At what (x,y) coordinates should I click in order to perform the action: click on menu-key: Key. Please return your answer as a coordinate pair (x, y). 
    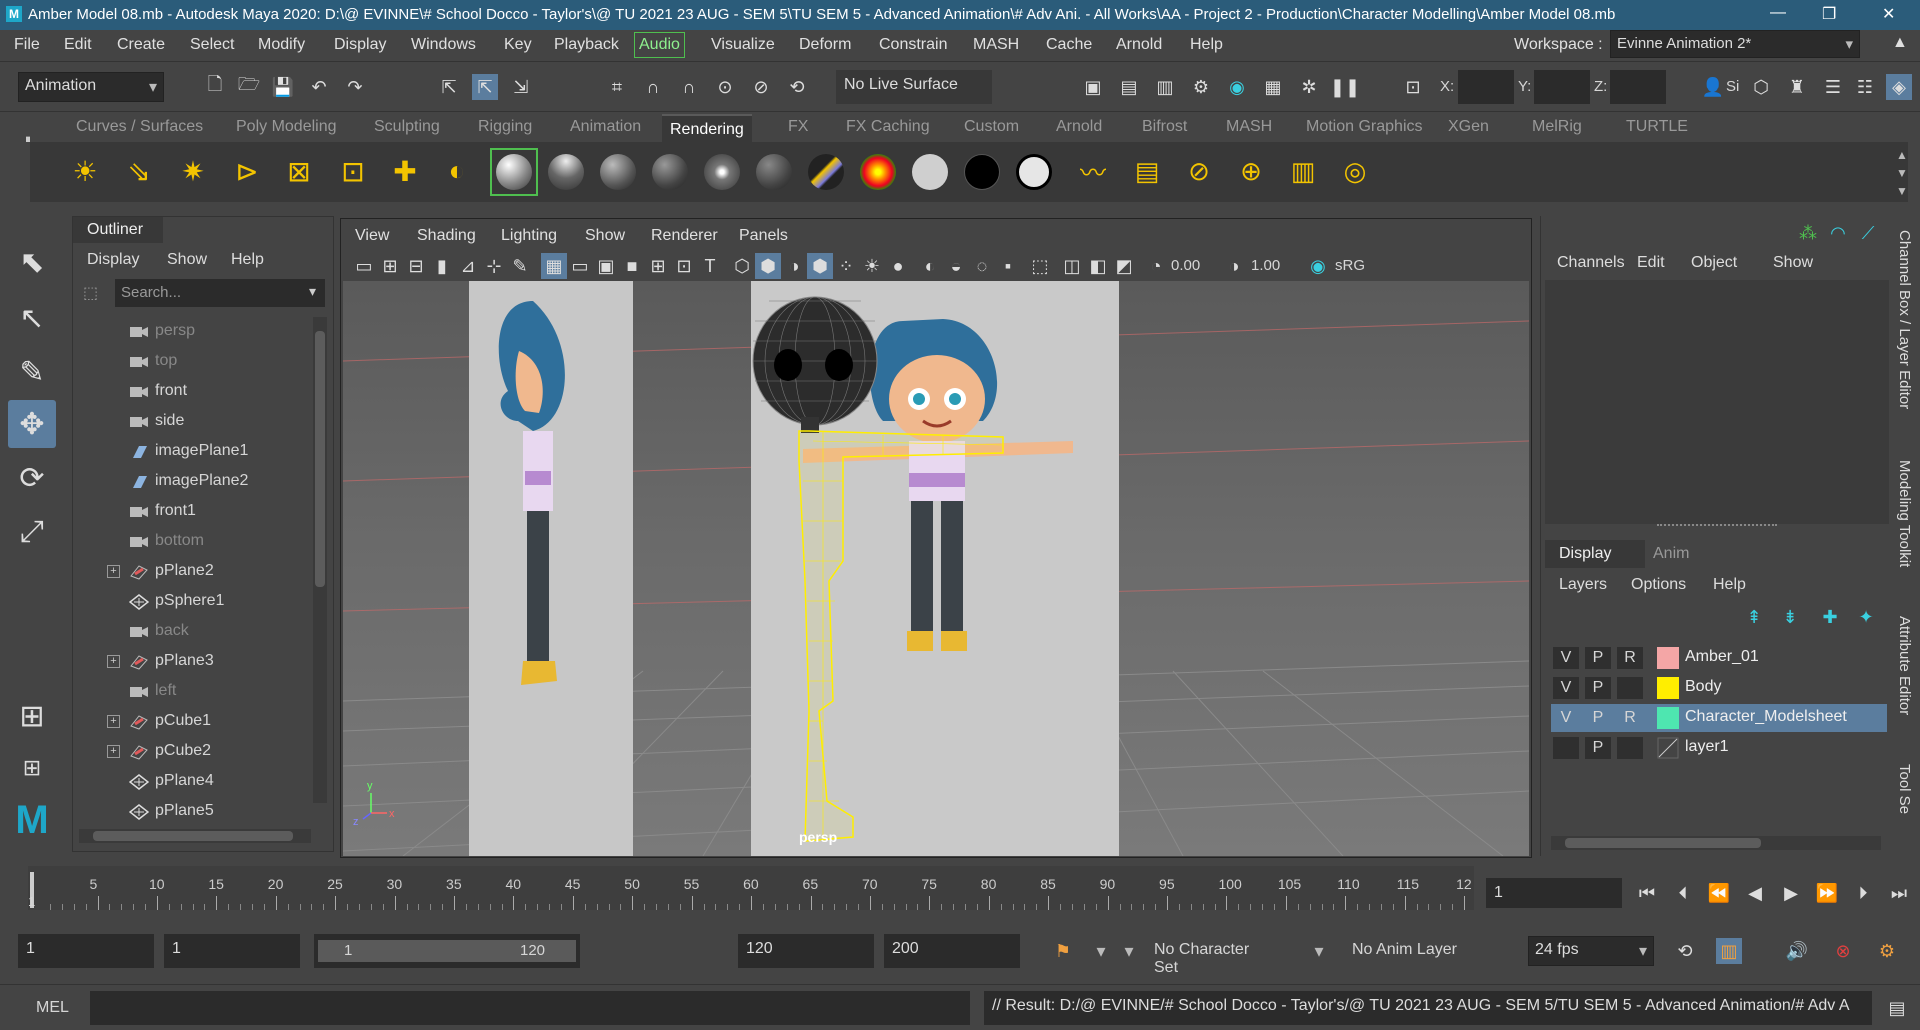
    Looking at the image, I should click on (518, 45).